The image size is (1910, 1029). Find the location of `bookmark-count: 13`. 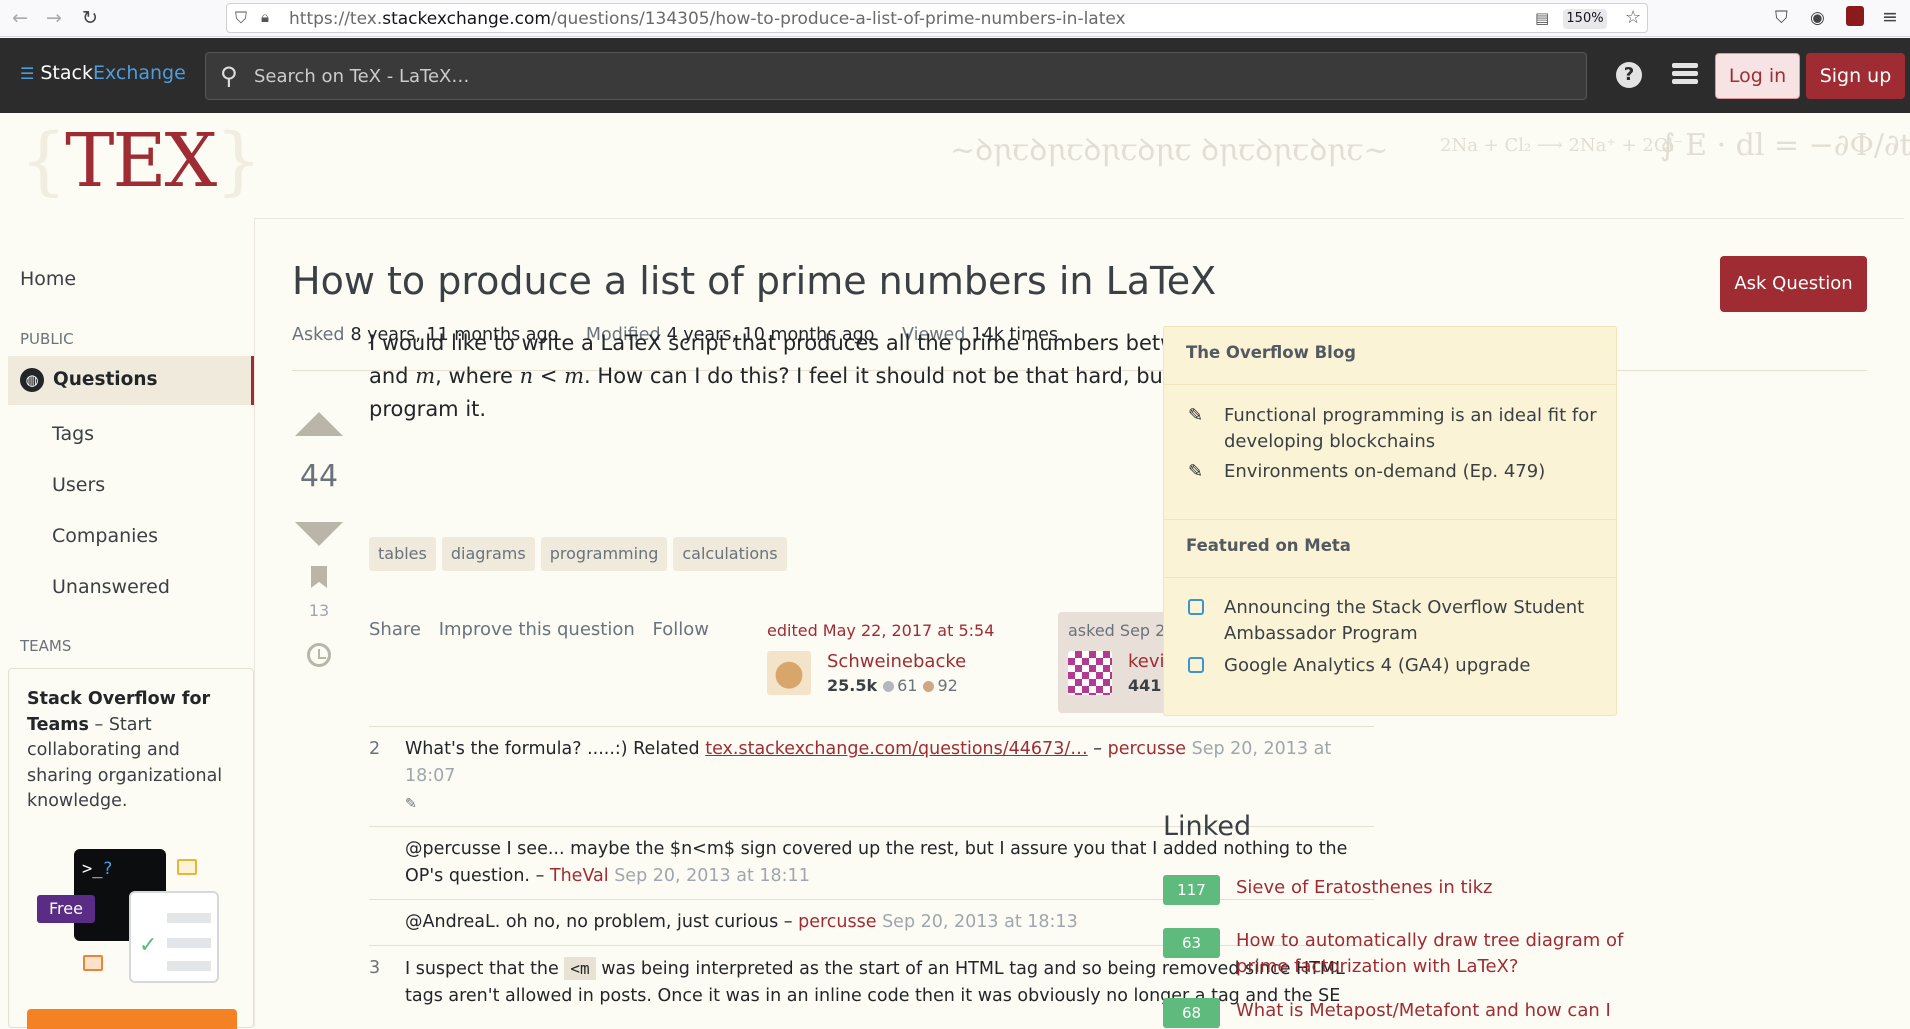

bookmark-count: 13 is located at coordinates (319, 610).